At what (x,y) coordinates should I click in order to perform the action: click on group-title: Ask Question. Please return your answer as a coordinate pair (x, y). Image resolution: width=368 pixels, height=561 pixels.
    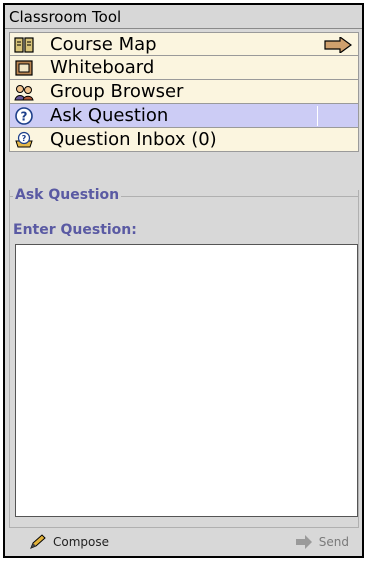
    Looking at the image, I should click on (67, 195).